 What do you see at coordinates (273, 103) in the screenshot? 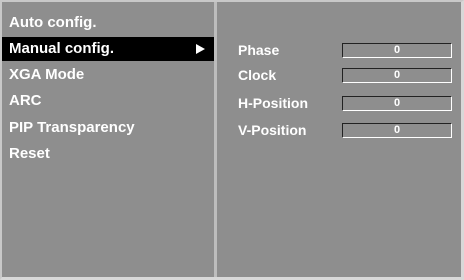
I see `param-label: H-Position` at bounding box center [273, 103].